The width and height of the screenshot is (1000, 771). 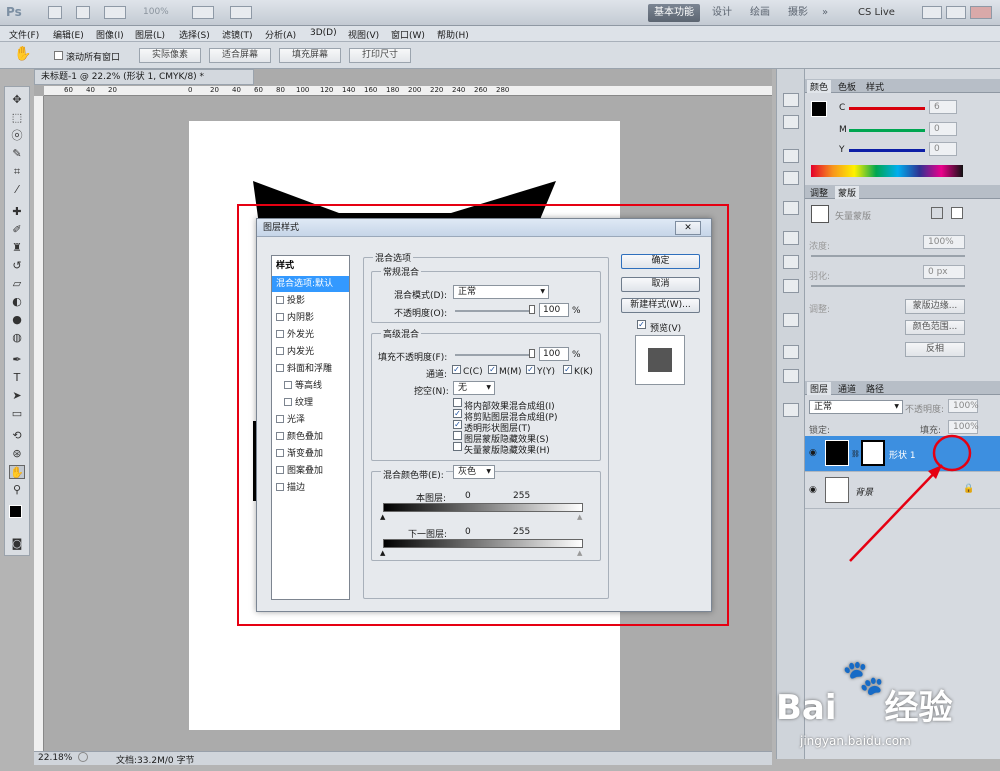 What do you see at coordinates (408, 34) in the screenshot?
I see `menu-window: 窗口(W)` at bounding box center [408, 34].